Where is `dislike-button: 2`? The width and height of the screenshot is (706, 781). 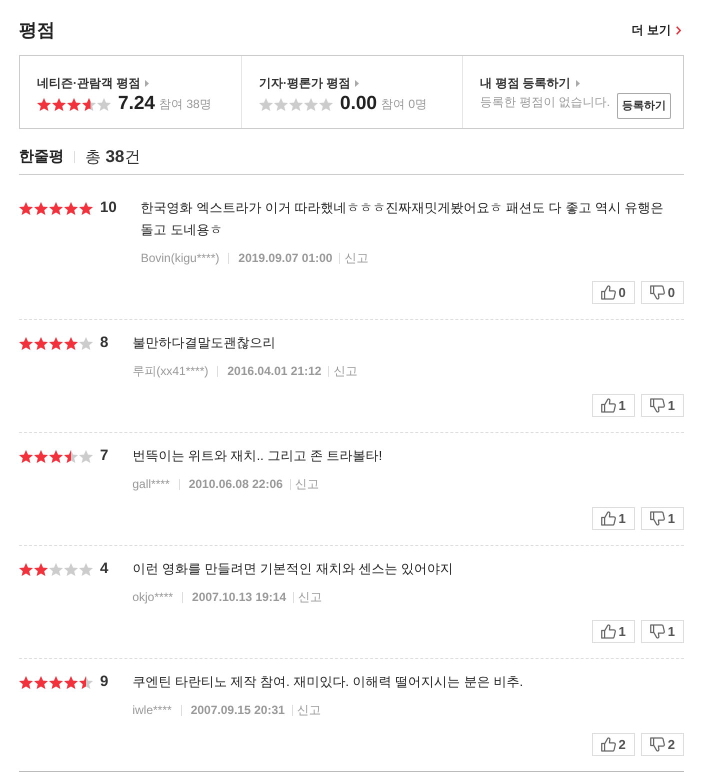 dislike-button: 2 is located at coordinates (662, 744).